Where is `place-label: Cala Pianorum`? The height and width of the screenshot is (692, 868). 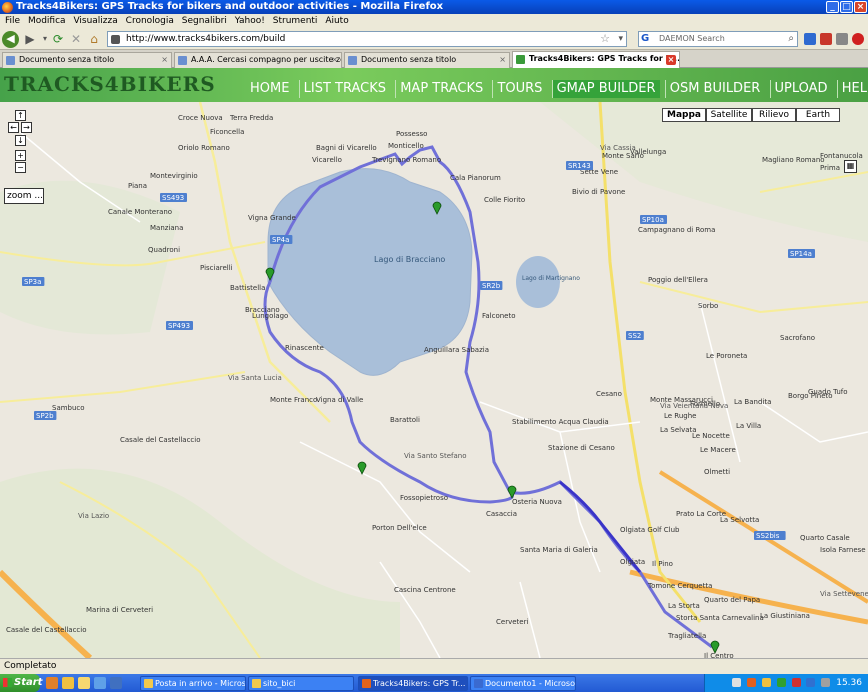
place-label: Cala Pianorum is located at coordinates (475, 178).